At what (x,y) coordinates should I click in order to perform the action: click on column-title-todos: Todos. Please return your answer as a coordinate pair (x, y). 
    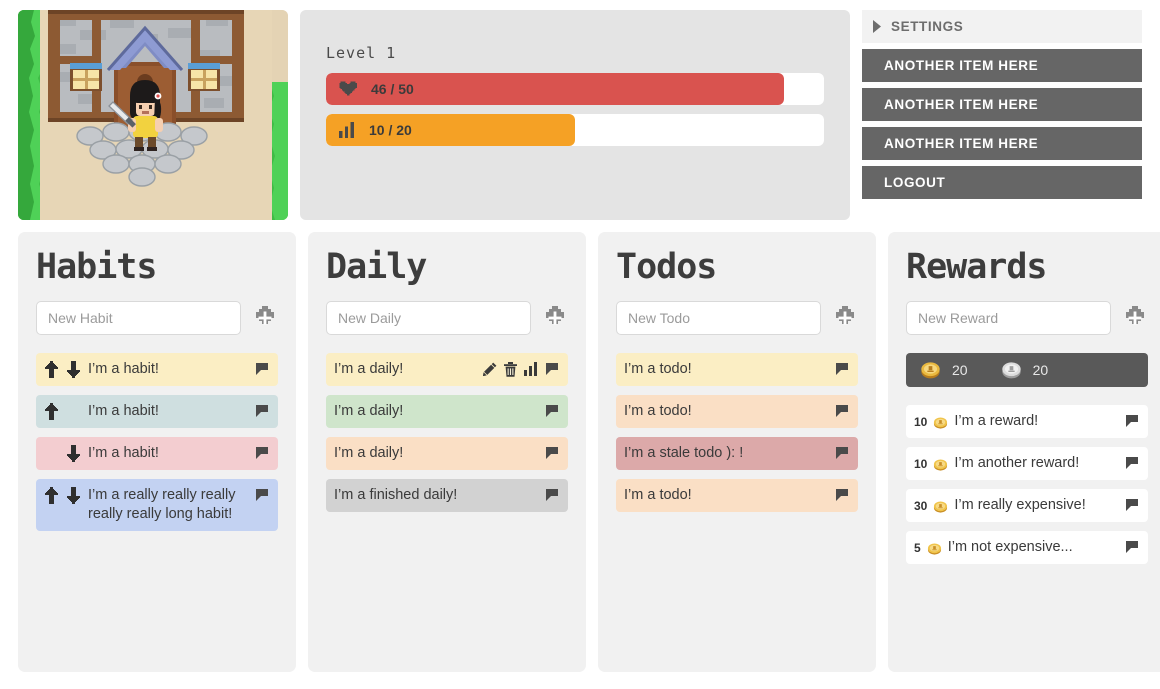
    Looking at the image, I should click on (666, 267).